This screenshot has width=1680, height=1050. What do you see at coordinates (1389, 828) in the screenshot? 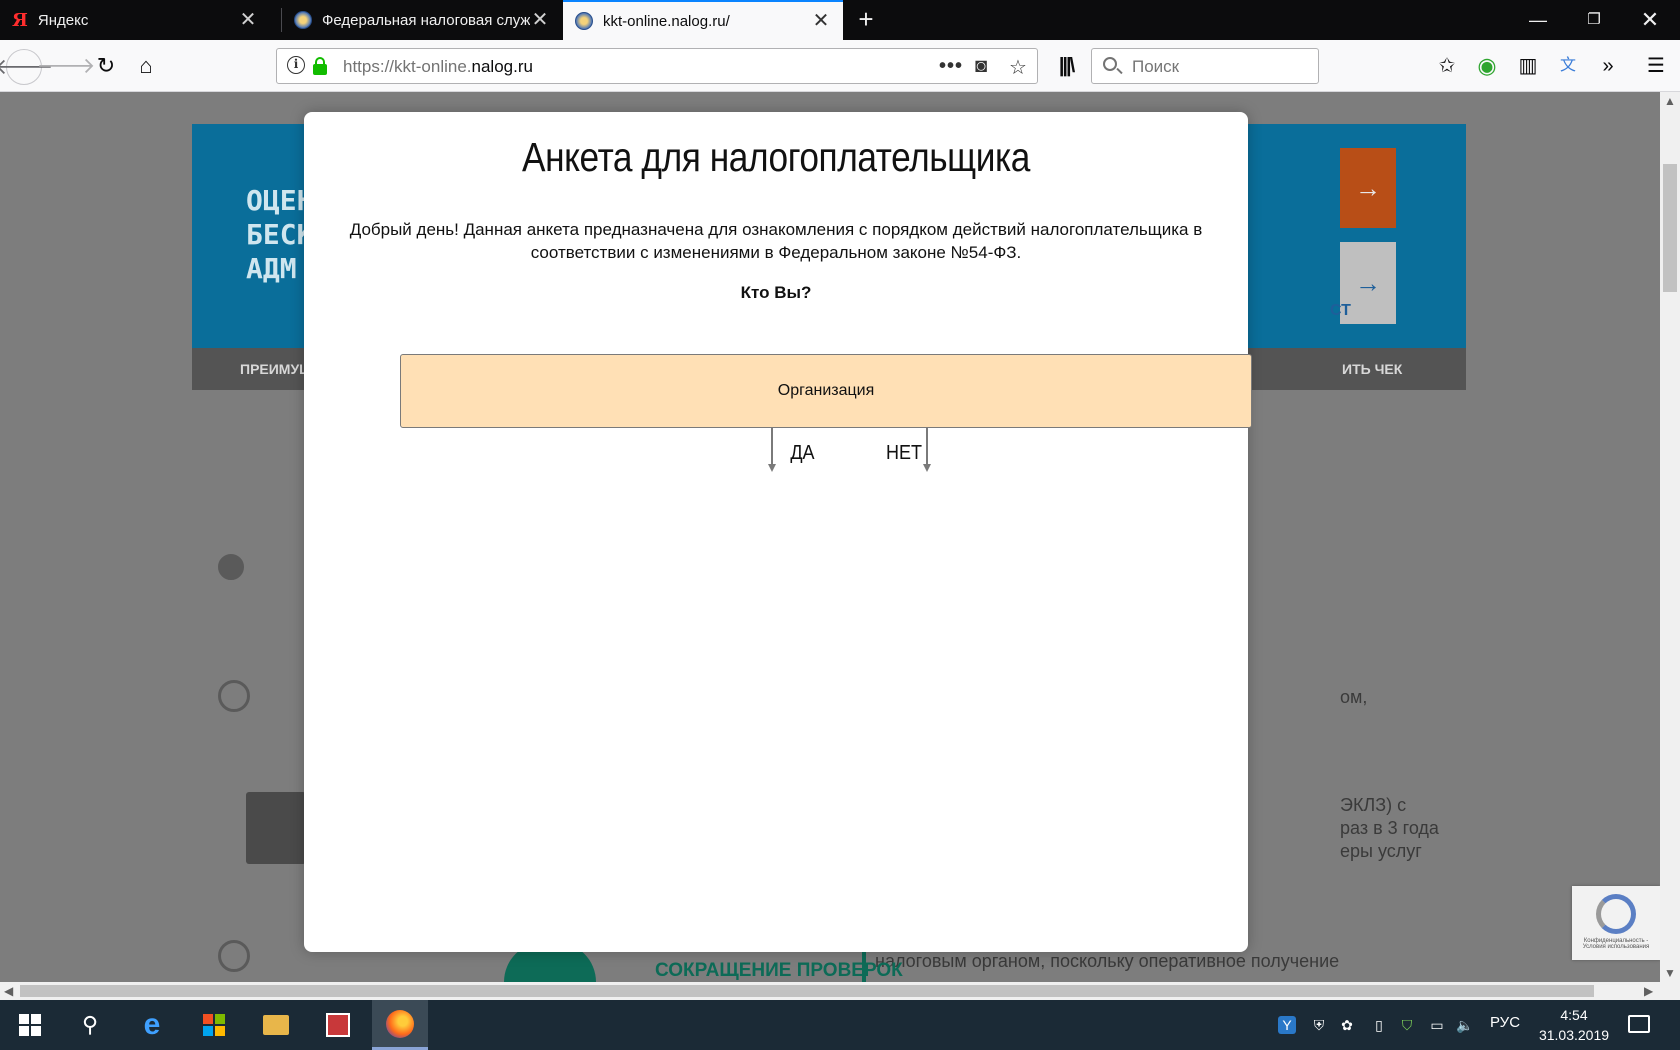
I see `background-text: раз в 3 года` at bounding box center [1389, 828].